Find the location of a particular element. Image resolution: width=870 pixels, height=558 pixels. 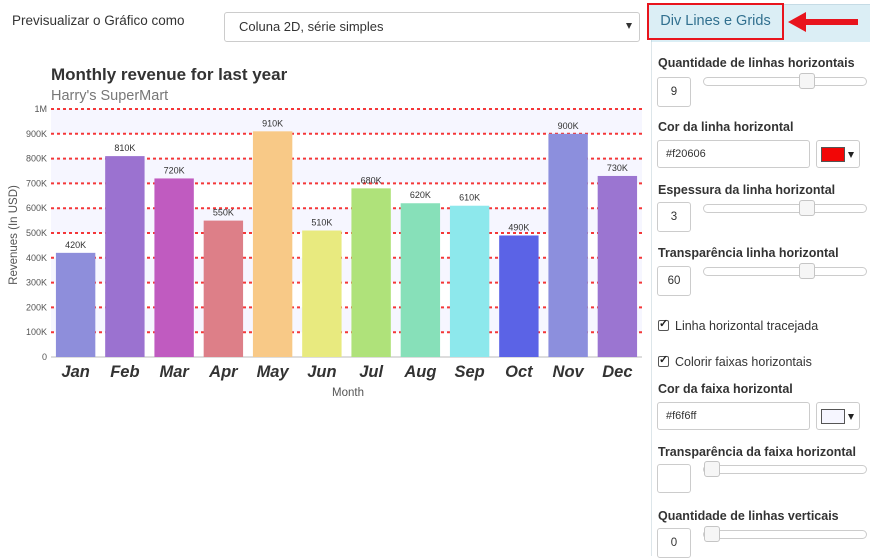

chart-subtitle: Harry's SuperMart is located at coordinates (109, 96).